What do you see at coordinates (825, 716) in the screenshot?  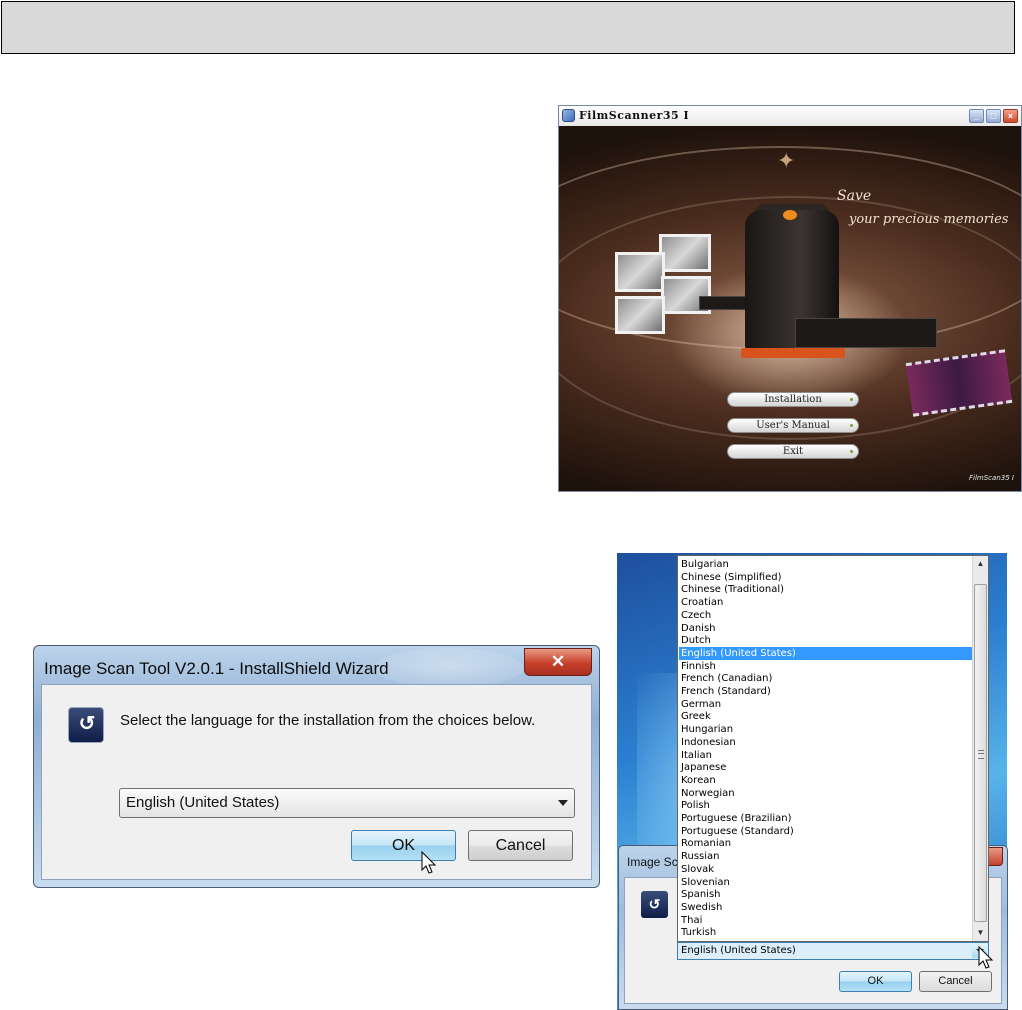 I see `language-option: Greek` at bounding box center [825, 716].